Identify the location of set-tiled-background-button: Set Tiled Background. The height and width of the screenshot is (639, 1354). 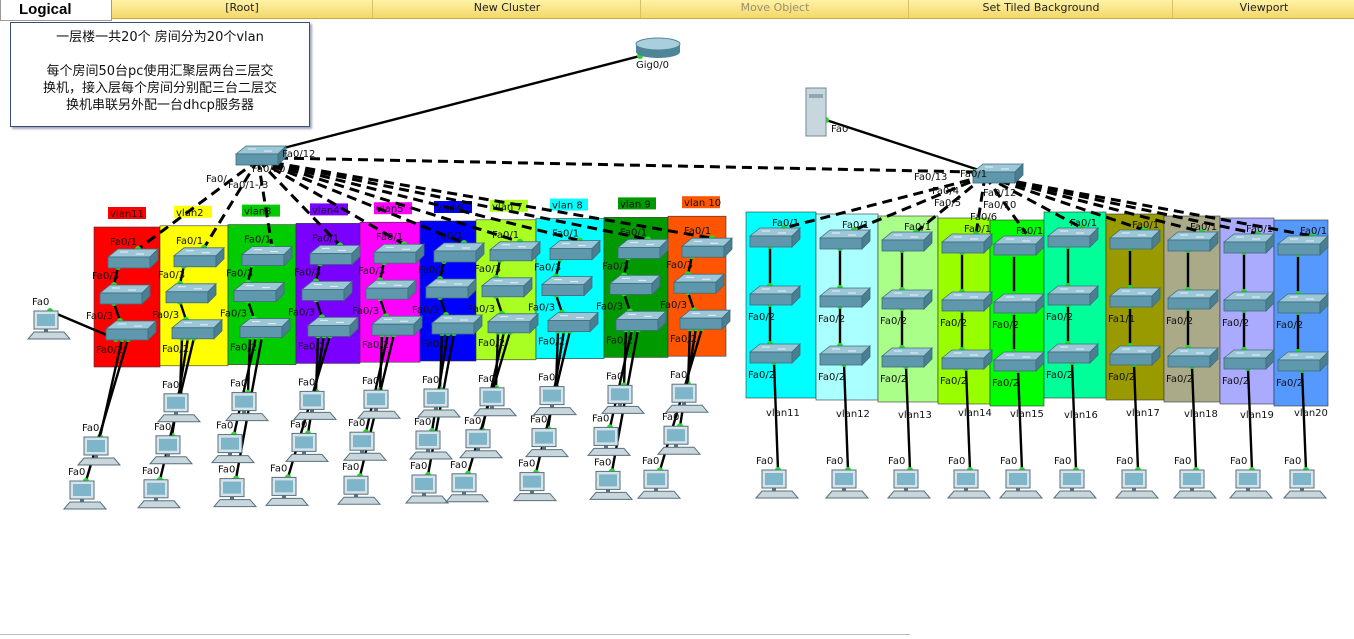
(1041, 9).